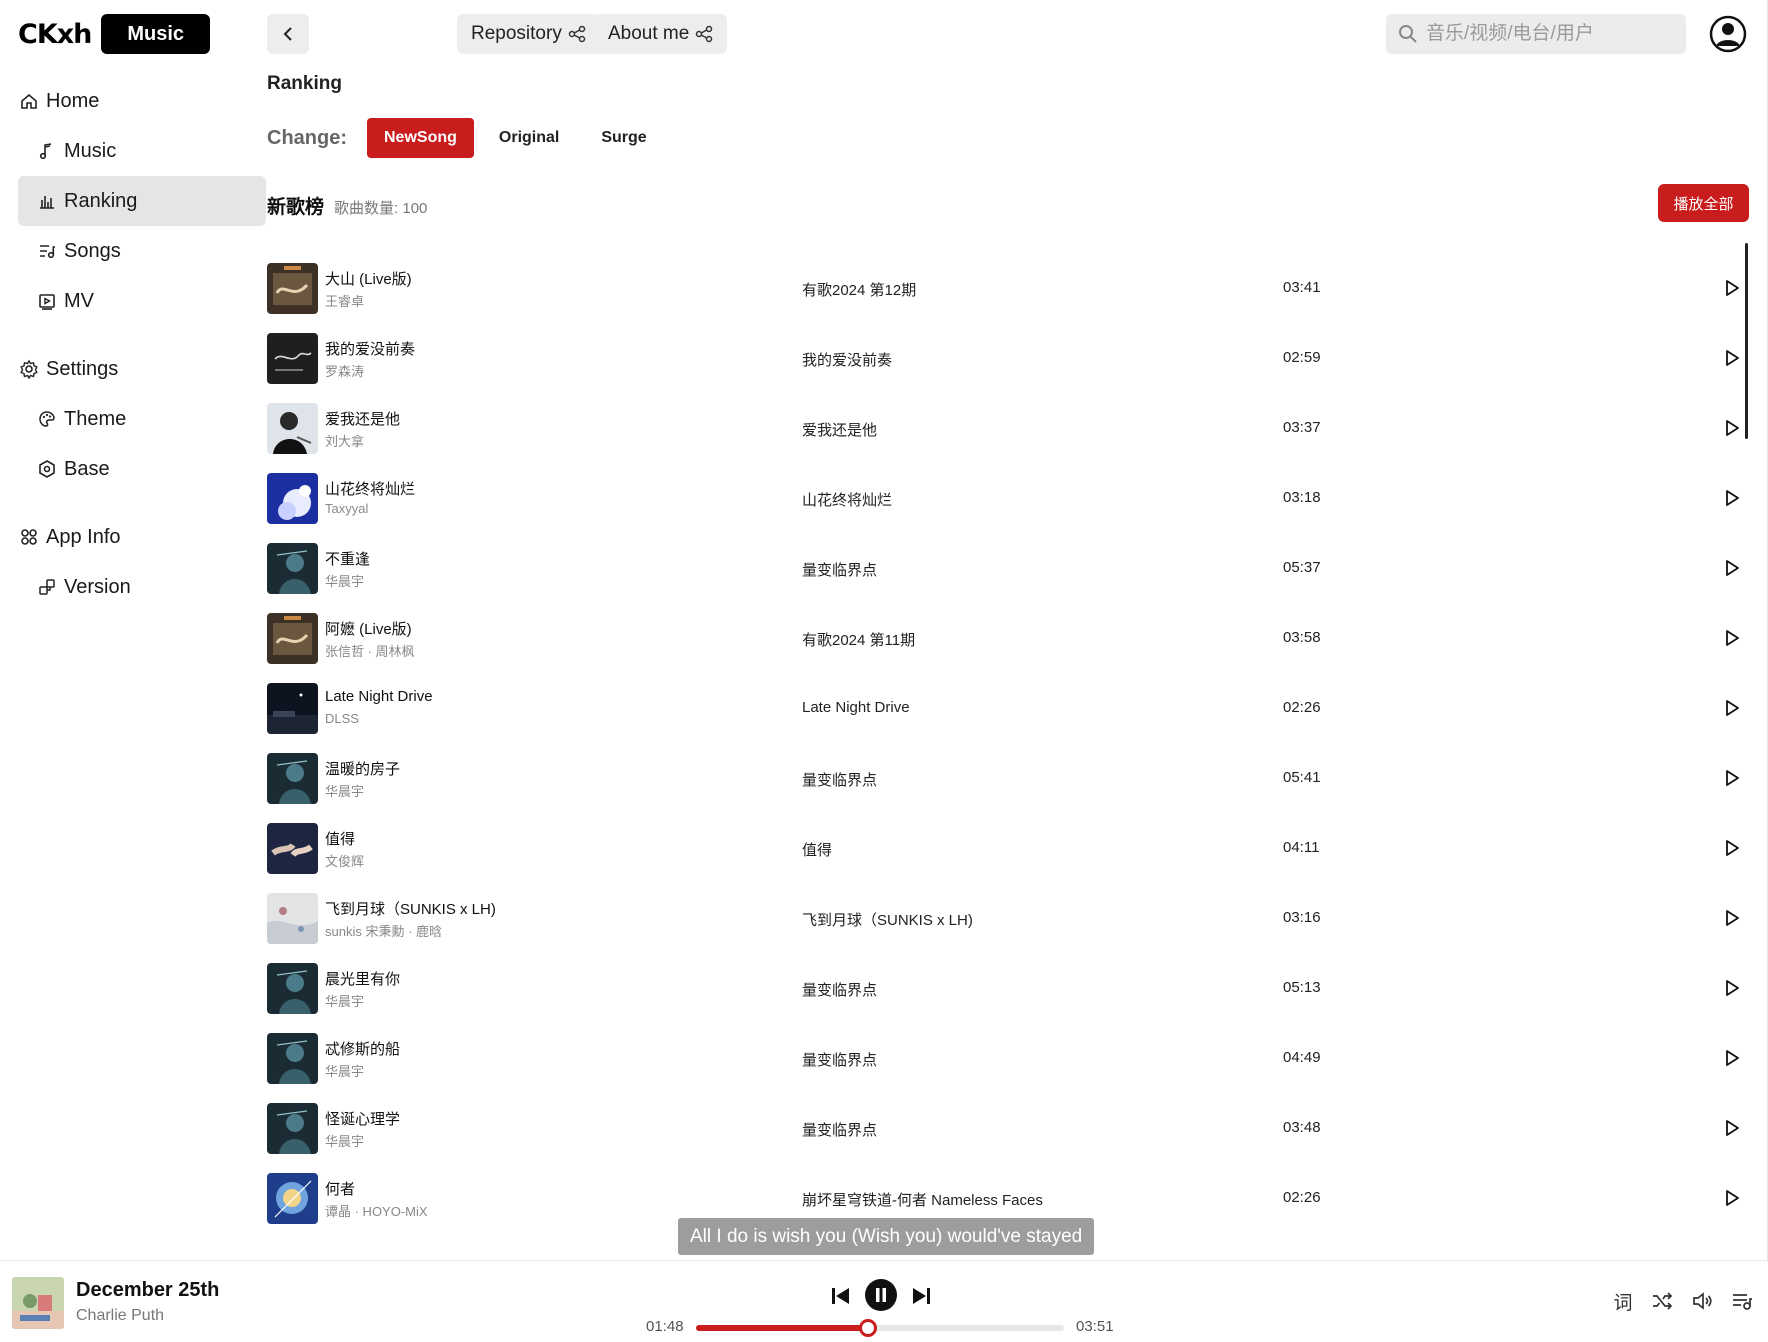 This screenshot has height=1342, width=1768. I want to click on song-row: 山花终将灿烂 Taxyyal 山花终将灿烂 03:18, so click(1009, 503).